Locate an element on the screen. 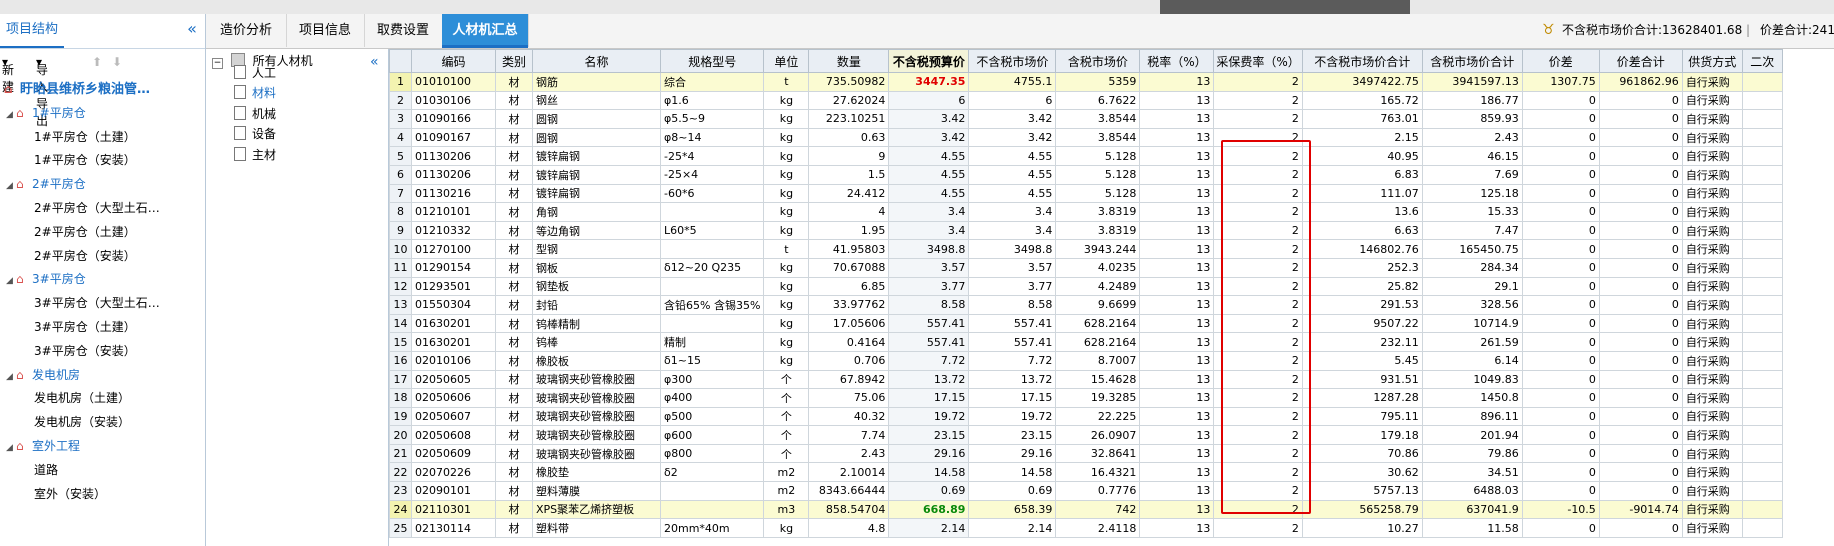 The width and height of the screenshot is (1834, 546). table-cell: 29.1 is located at coordinates (1472, 286).